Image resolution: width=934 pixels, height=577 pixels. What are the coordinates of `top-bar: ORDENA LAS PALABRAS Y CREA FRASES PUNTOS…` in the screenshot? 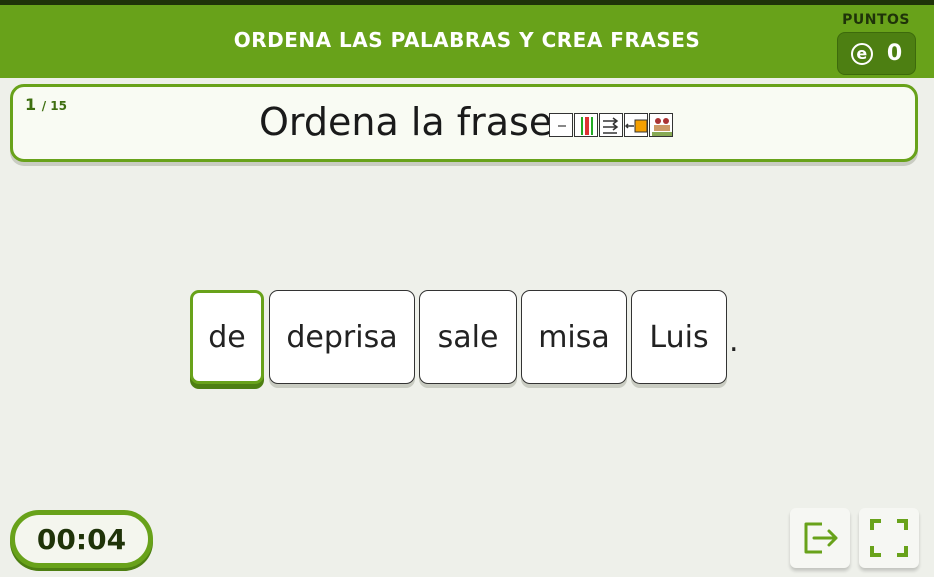 It's located at (467, 39).